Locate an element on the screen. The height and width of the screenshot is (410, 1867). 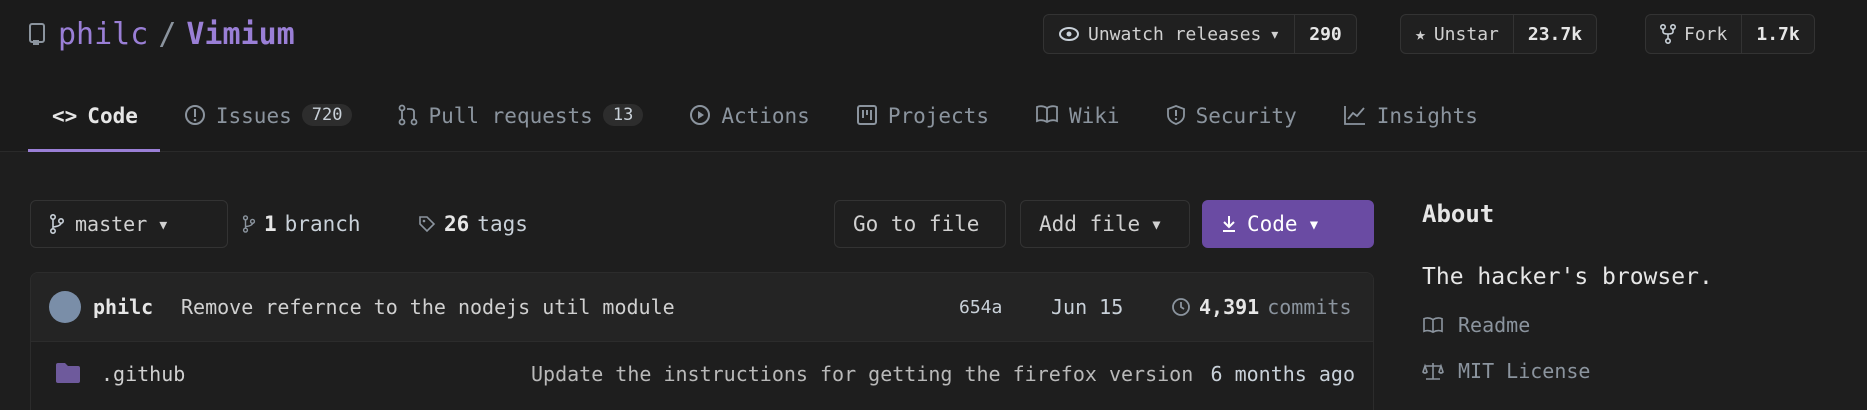
unstar-label: Unstar is located at coordinates (1466, 34).